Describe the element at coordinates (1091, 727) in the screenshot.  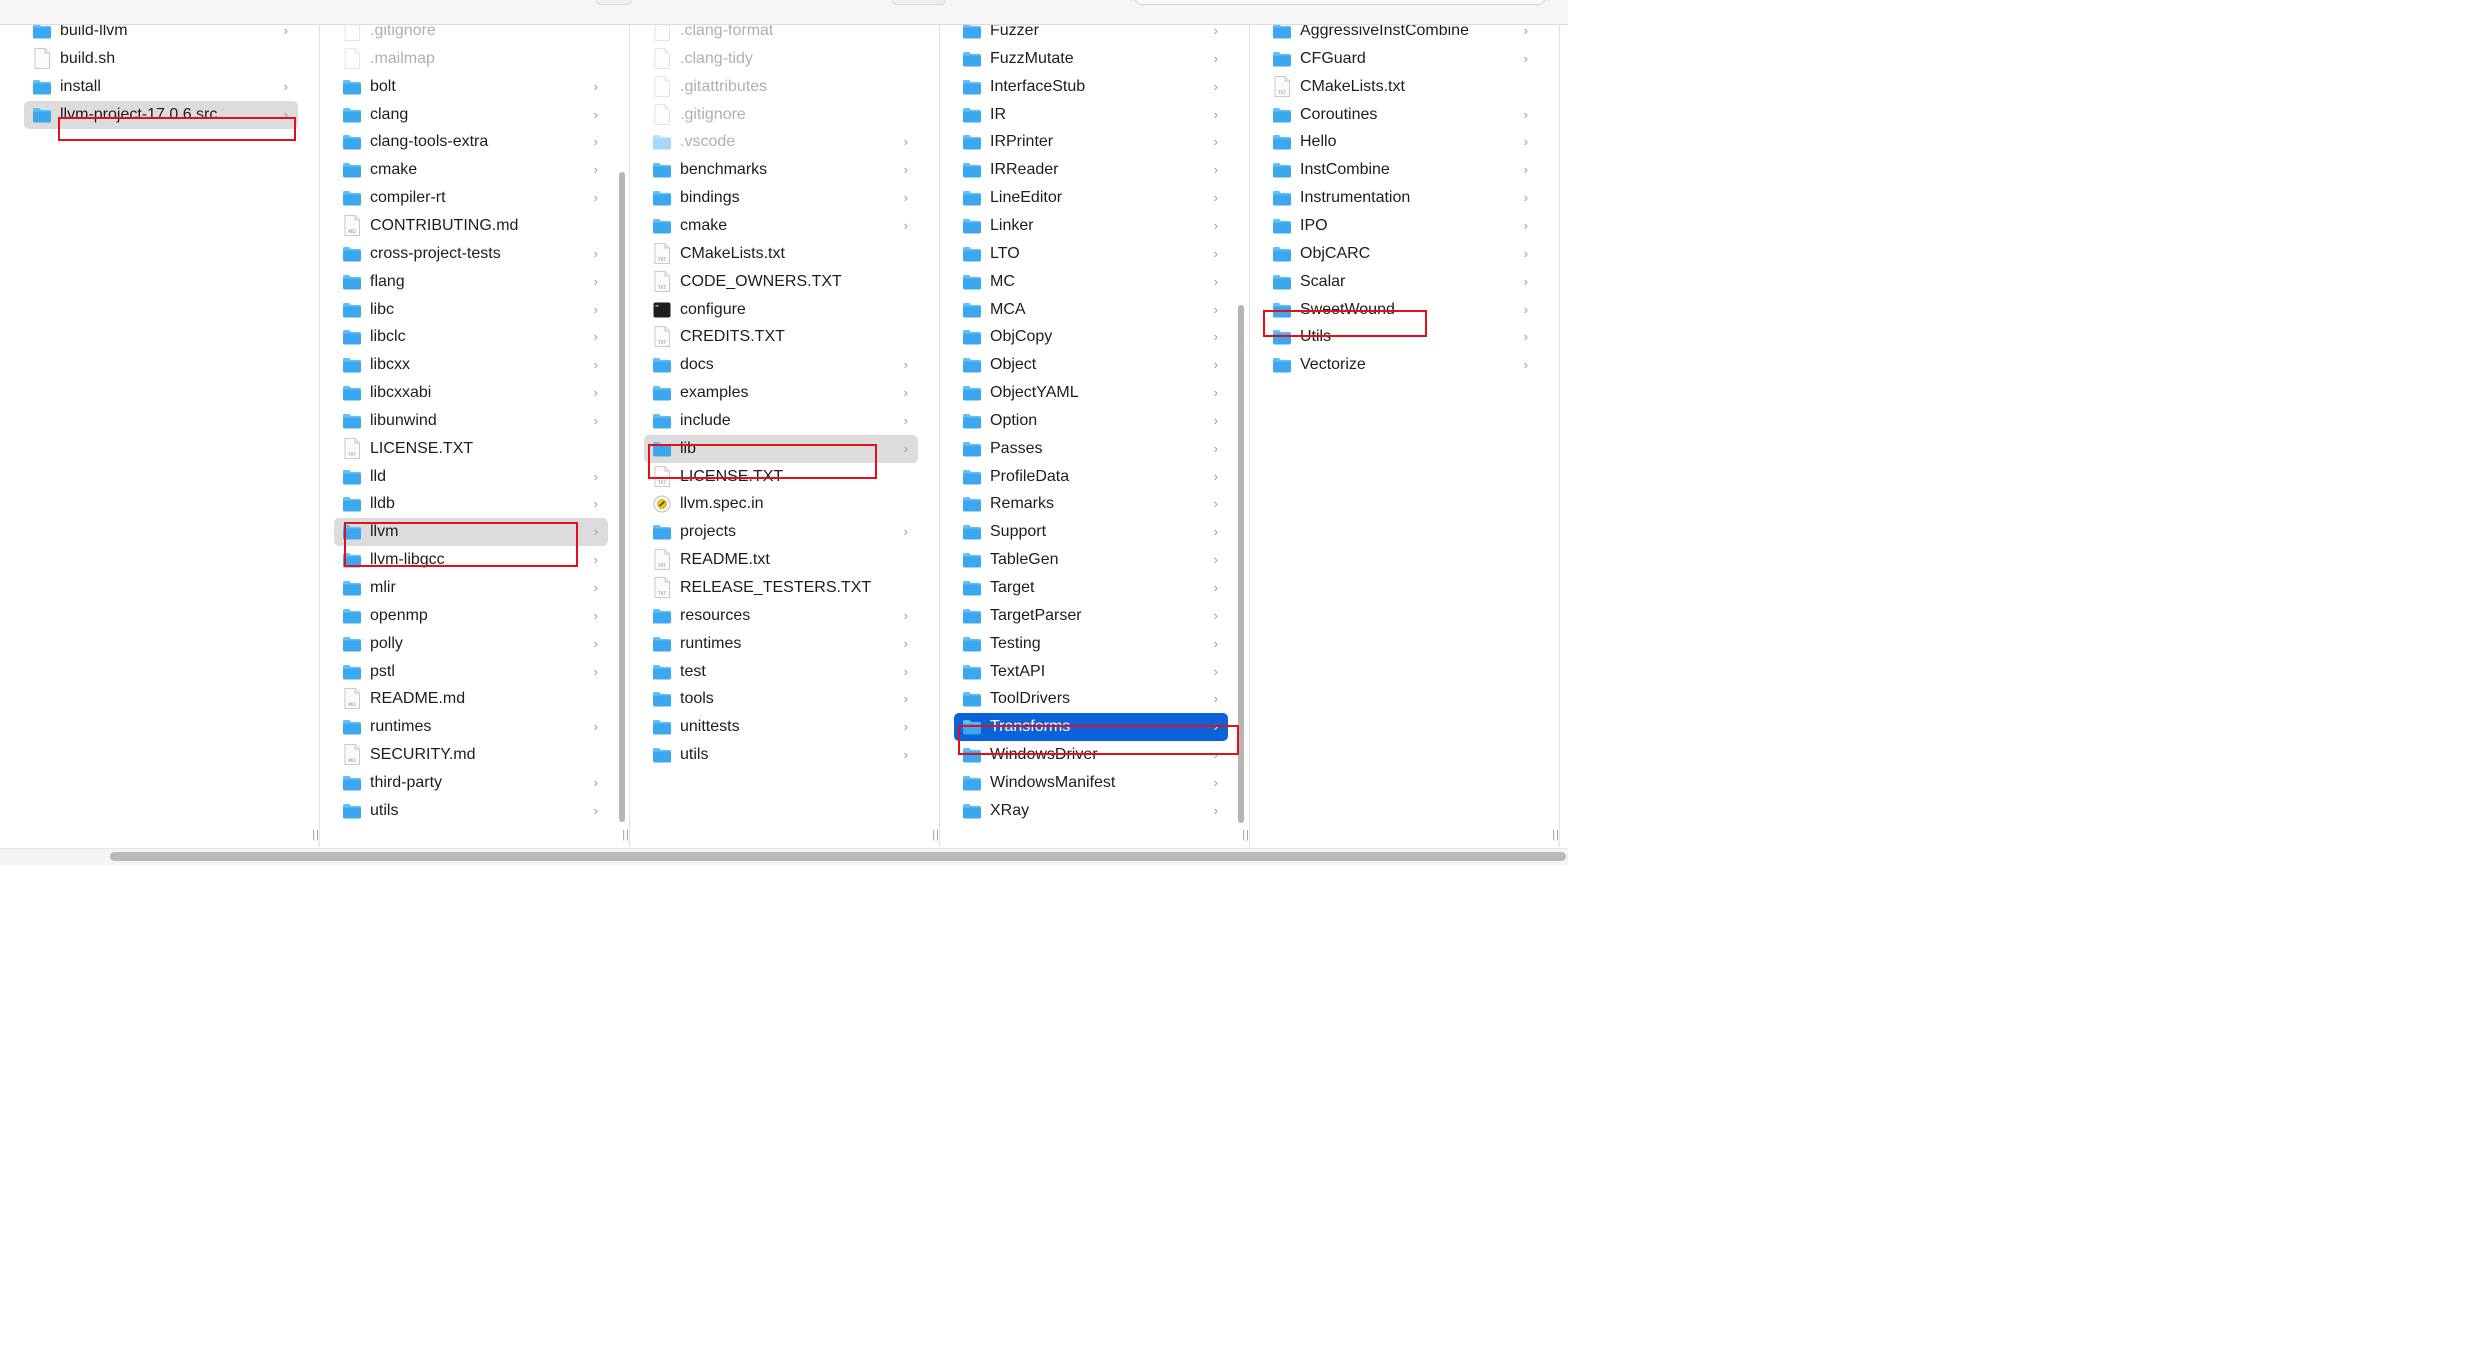
I see `list-item: Transforms ›` at that location.